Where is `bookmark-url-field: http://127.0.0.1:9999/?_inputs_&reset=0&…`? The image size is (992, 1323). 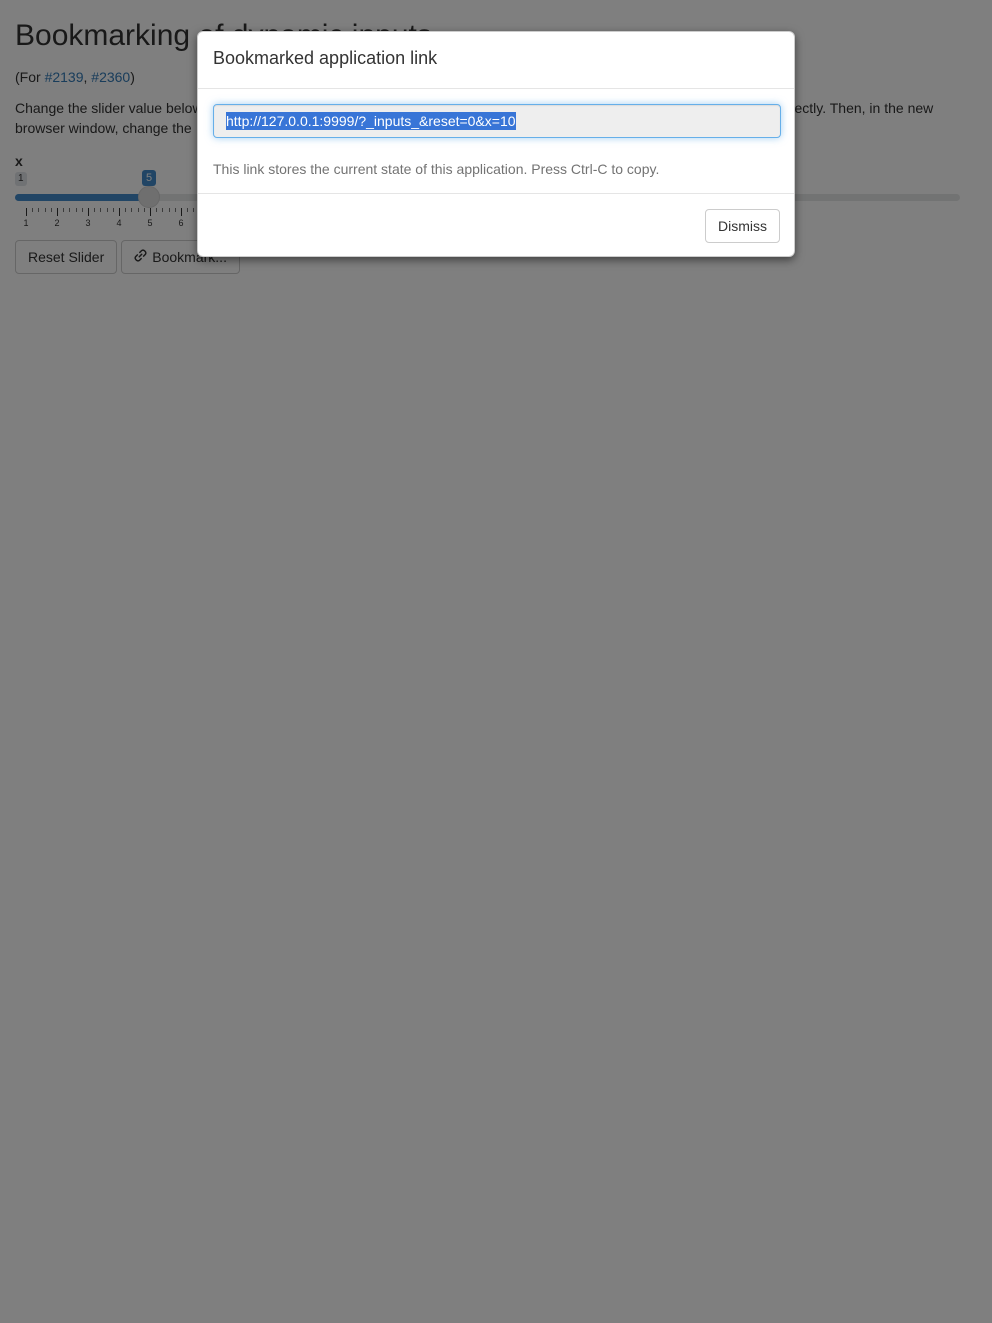
bookmark-url-field: http://127.0.0.1:9999/?_inputs_&reset=0&… is located at coordinates (497, 121).